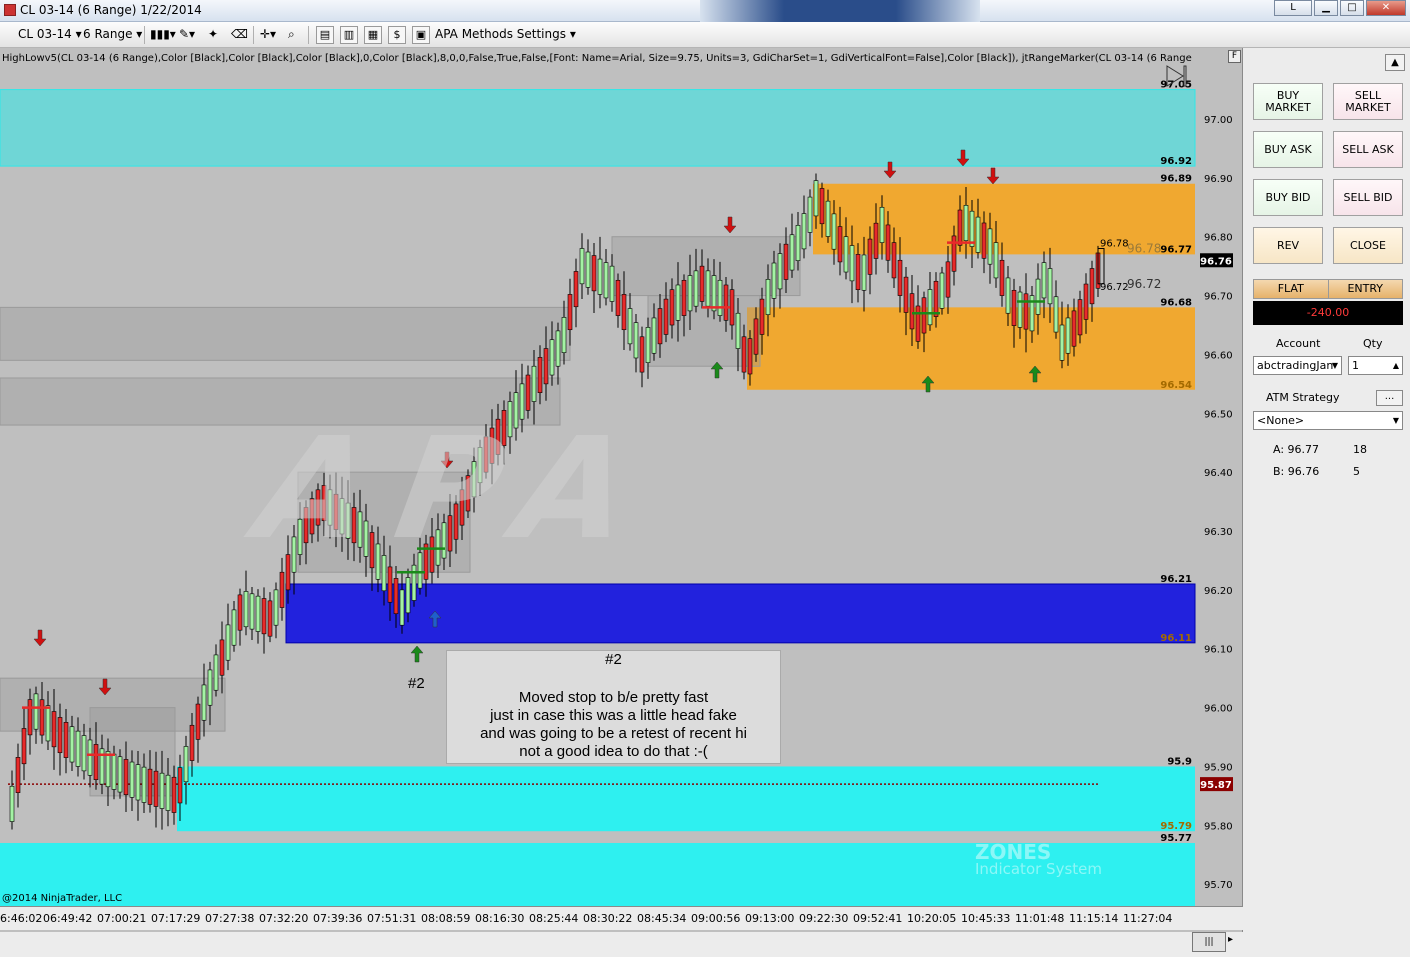 The height and width of the screenshot is (957, 1410). Describe the element at coordinates (1288, 245) in the screenshot. I see `reverse-button: REV` at that location.